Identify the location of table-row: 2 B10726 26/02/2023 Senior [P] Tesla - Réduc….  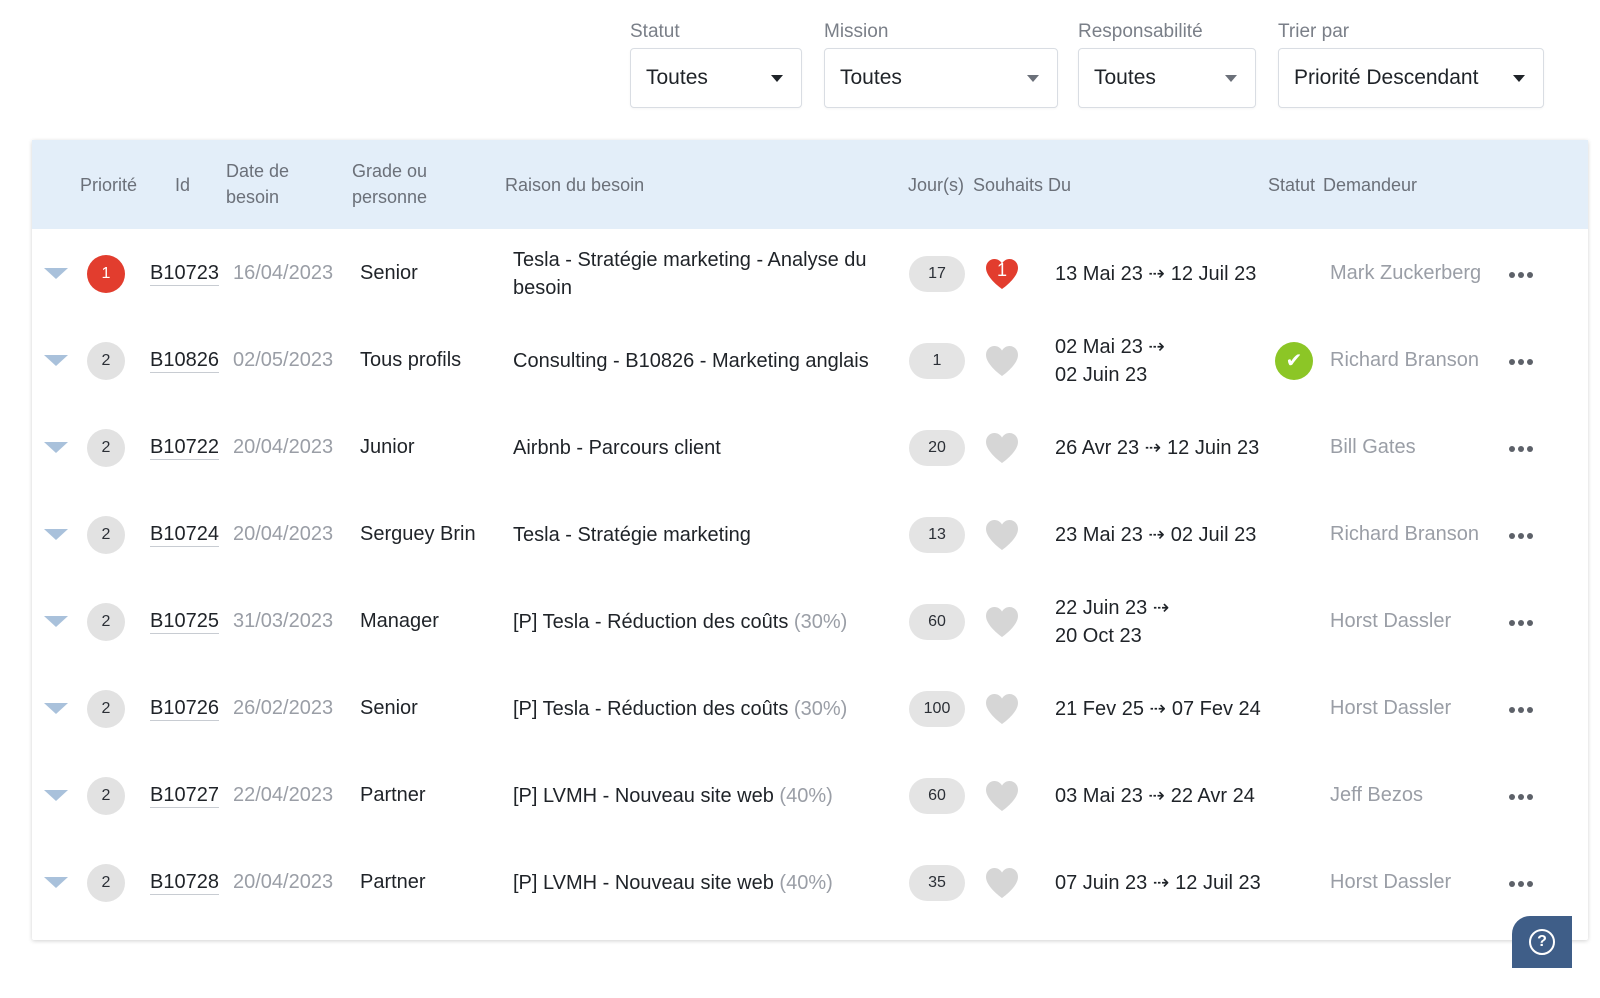
(810, 708).